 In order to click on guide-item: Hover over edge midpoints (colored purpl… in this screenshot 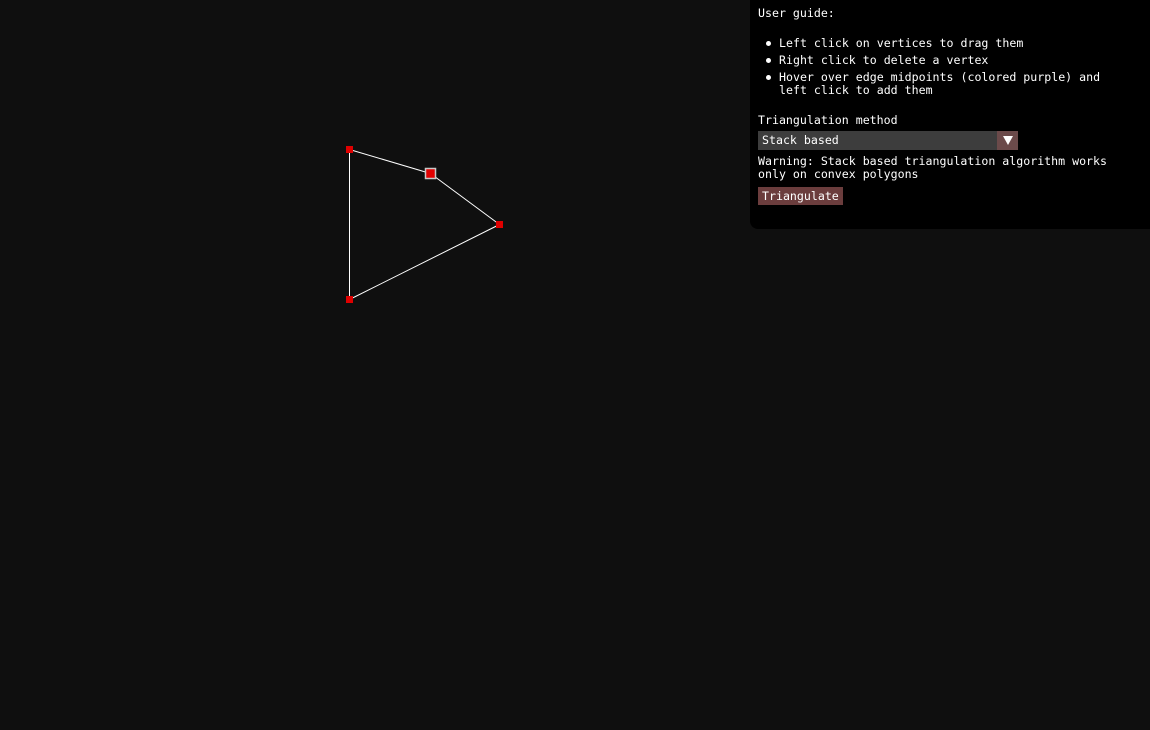, I will do `click(938, 84)`.